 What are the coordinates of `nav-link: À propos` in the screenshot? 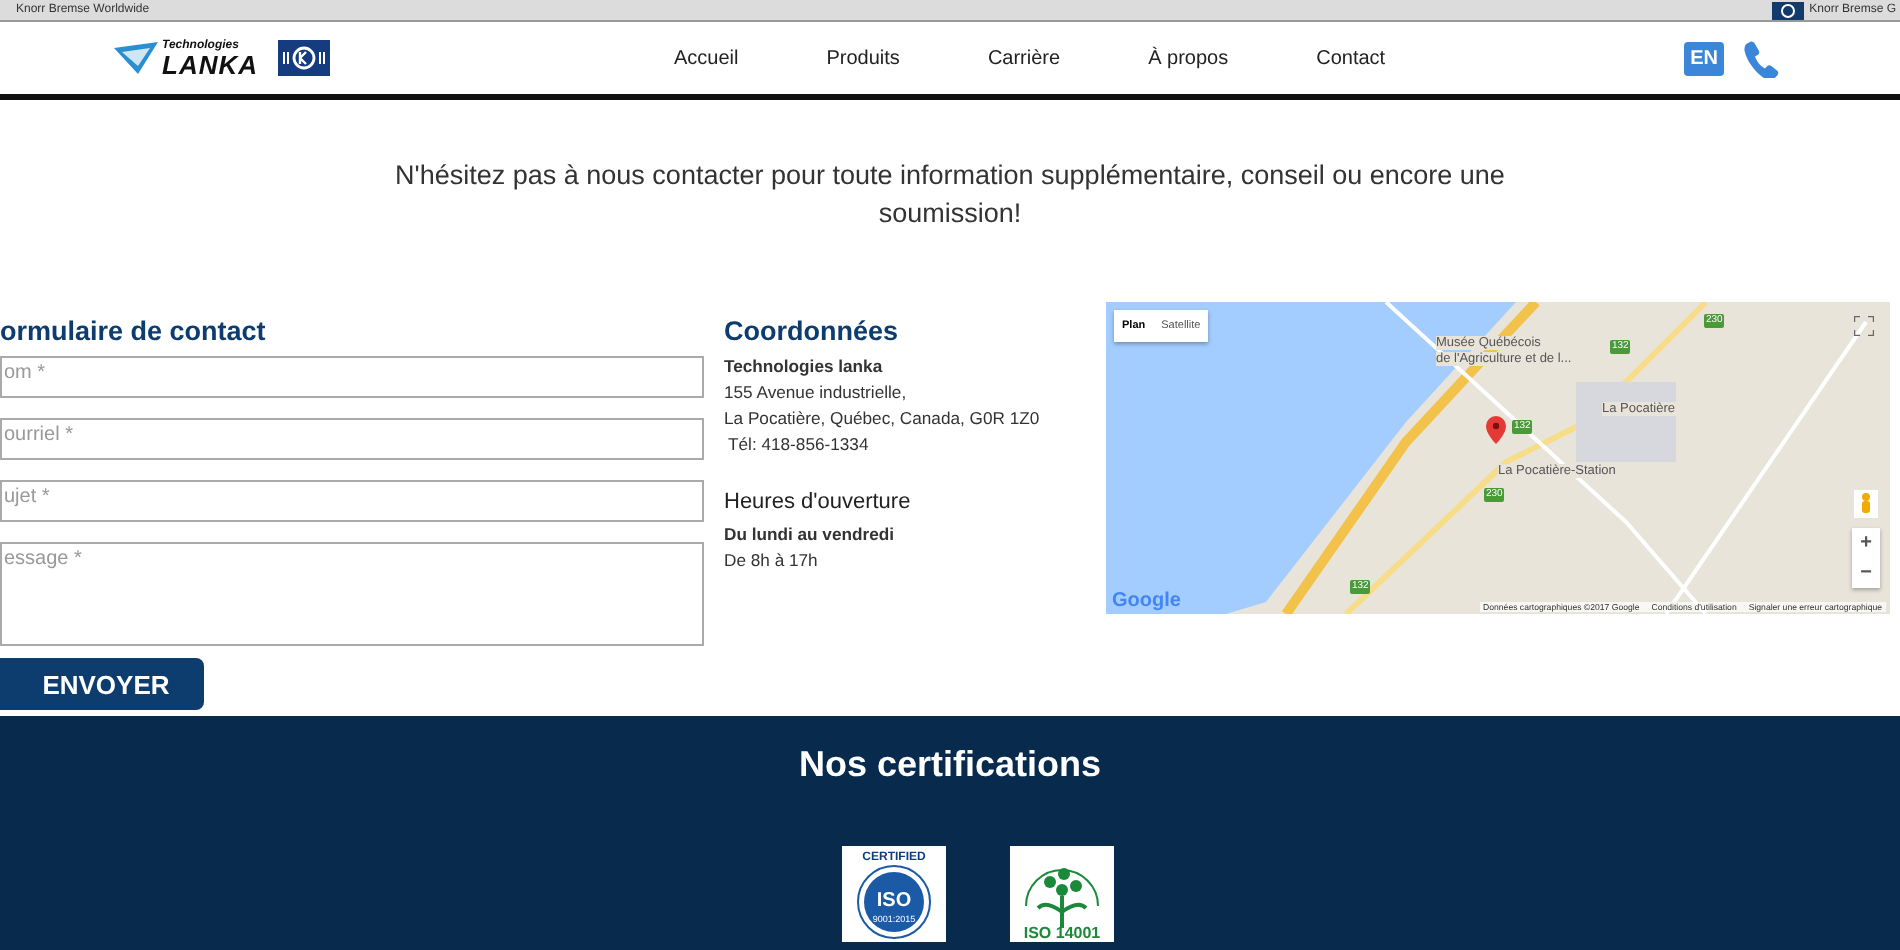 It's located at (1188, 58).